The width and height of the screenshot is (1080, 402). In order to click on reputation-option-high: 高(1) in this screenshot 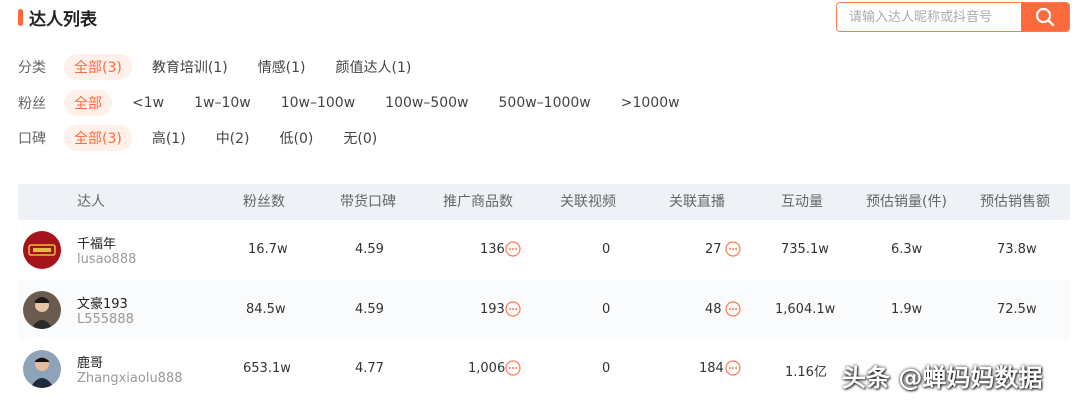, I will do `click(169, 138)`.